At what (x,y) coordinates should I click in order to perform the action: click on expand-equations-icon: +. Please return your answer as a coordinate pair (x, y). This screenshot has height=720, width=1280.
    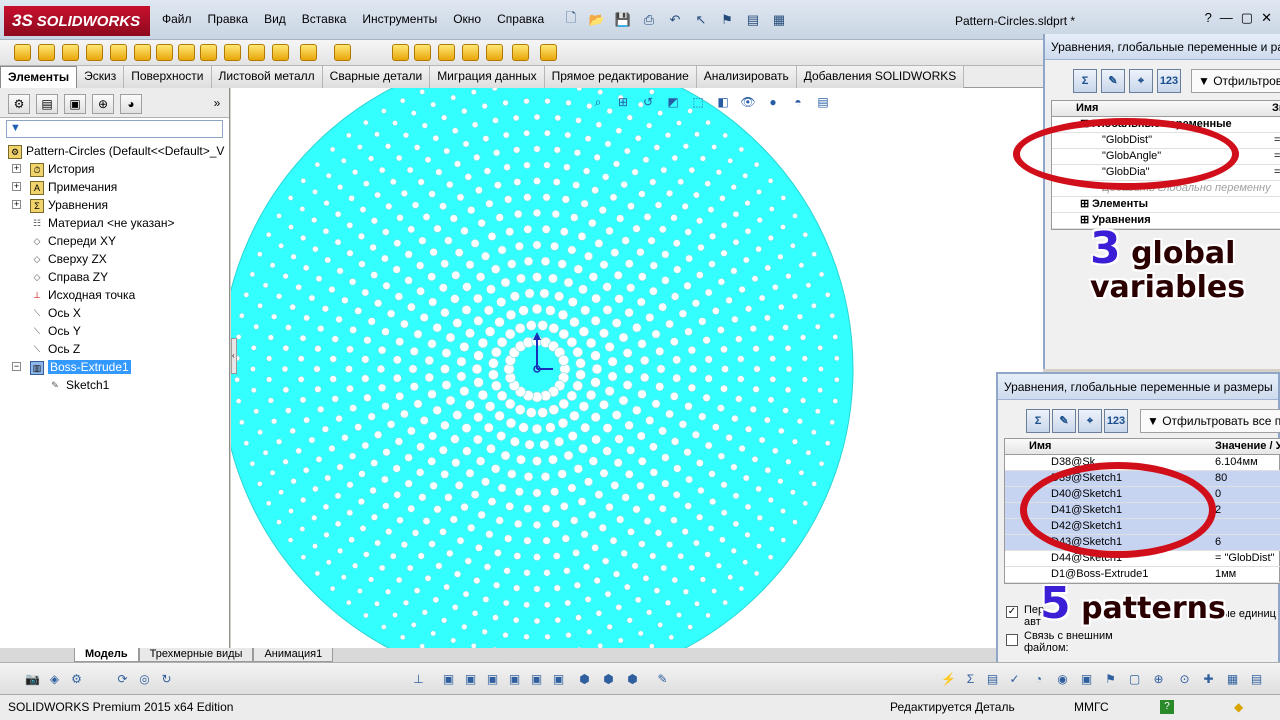
    Looking at the image, I should click on (16, 204).